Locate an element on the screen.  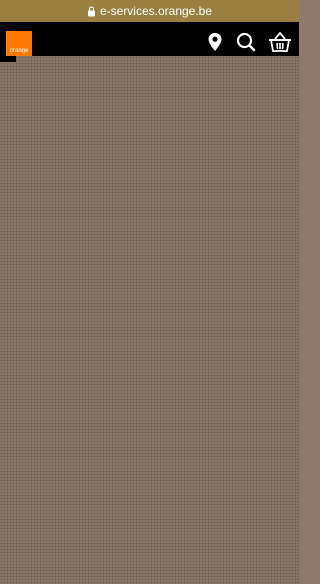
basket-button is located at coordinates (280, 42).